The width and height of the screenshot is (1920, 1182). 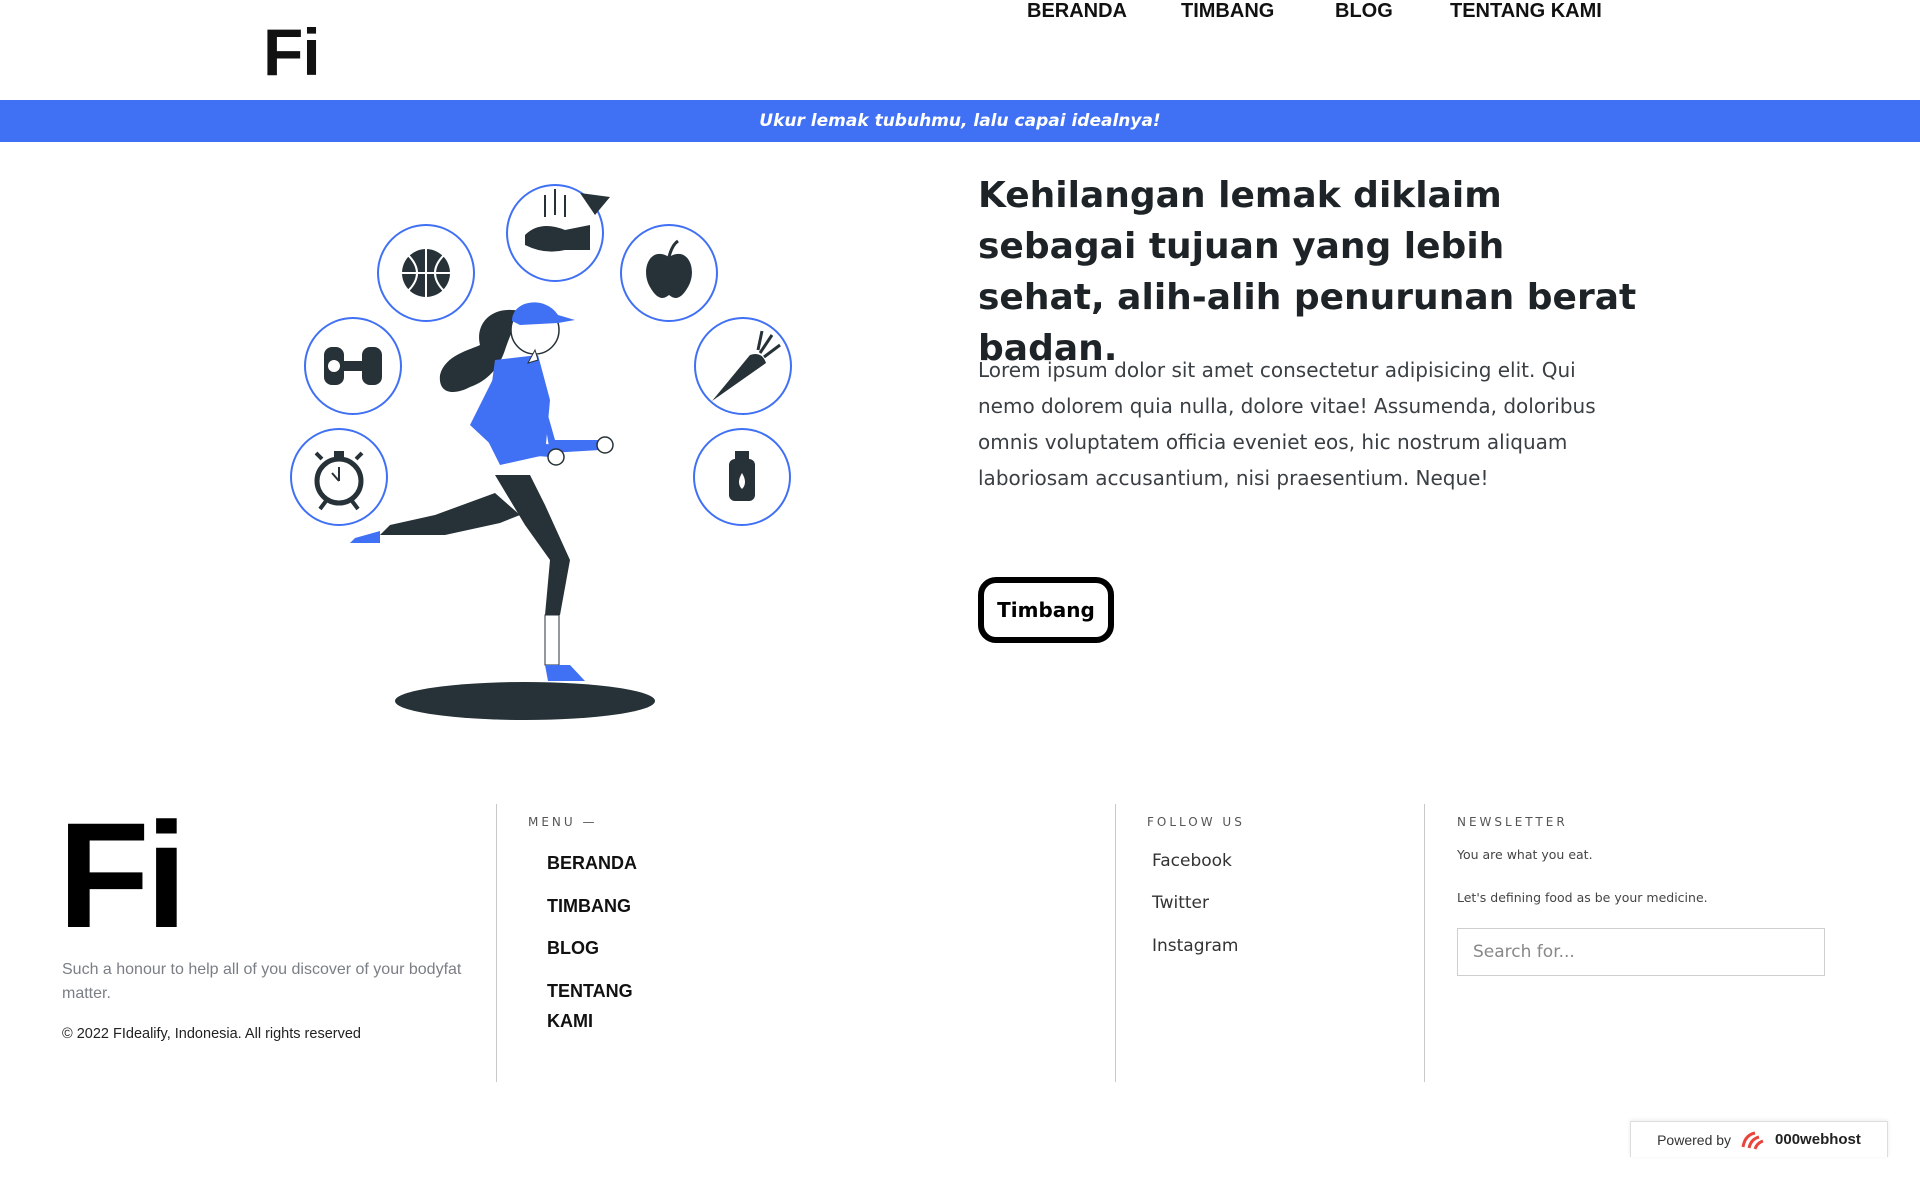 I want to click on footer-menu-timbang: TIMBANG, so click(x=607, y=906).